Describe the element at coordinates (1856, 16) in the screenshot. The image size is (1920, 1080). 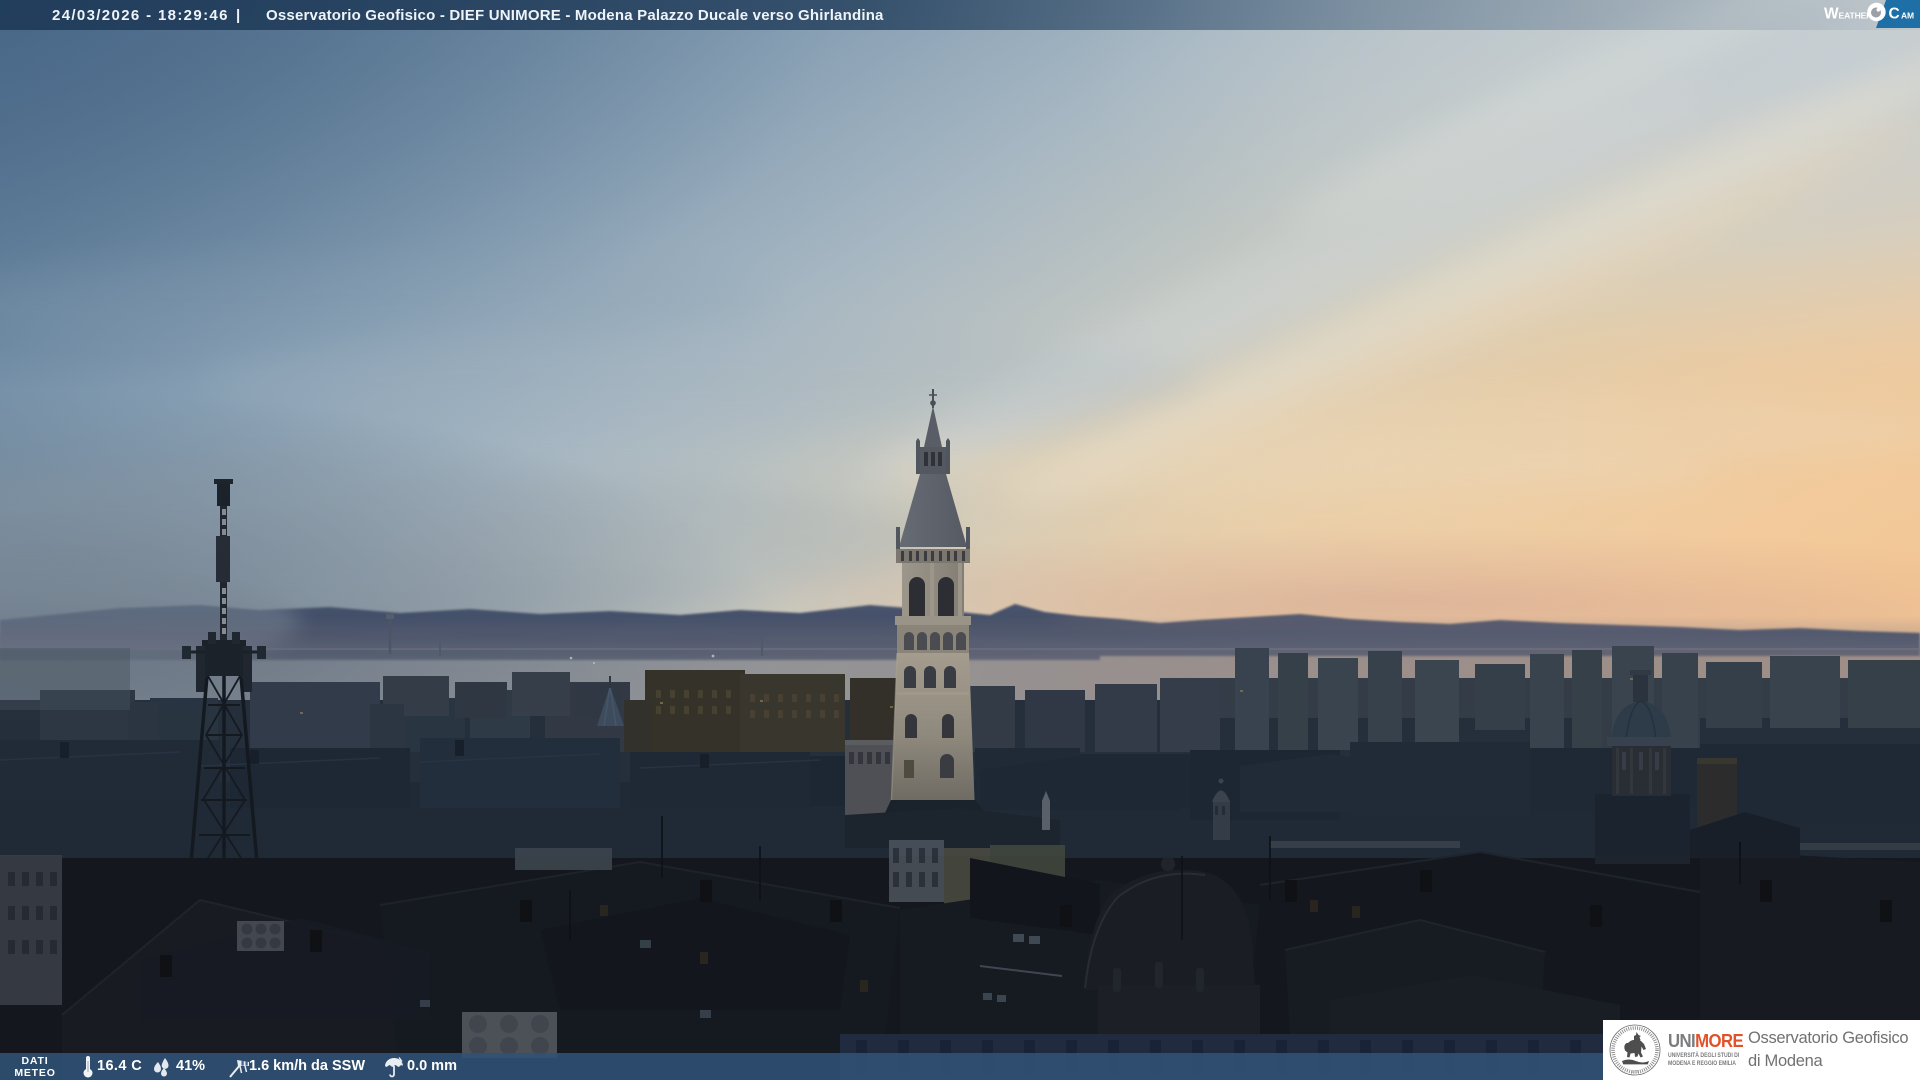
I see `svg-text: EATHER` at that location.